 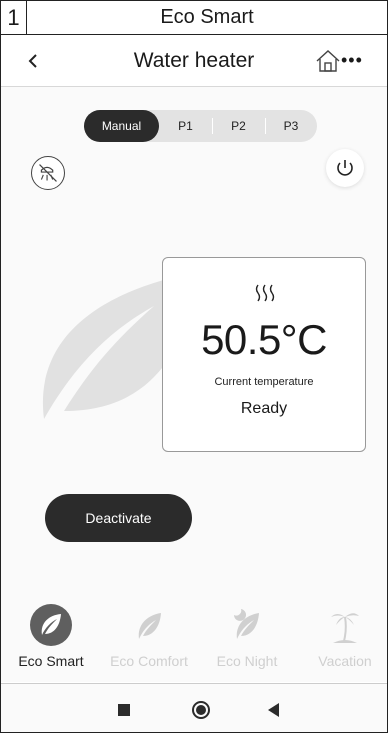 What do you see at coordinates (264, 382) in the screenshot?
I see `current-temperature-label: Current temperature` at bounding box center [264, 382].